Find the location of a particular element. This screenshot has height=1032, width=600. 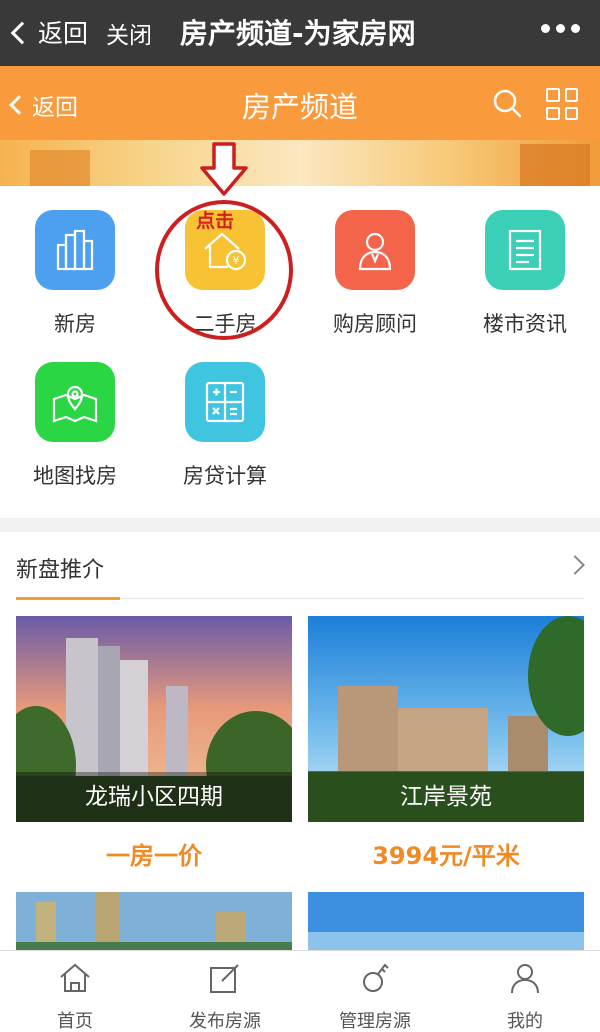

category-new-house: 新房 is located at coordinates (75, 274).